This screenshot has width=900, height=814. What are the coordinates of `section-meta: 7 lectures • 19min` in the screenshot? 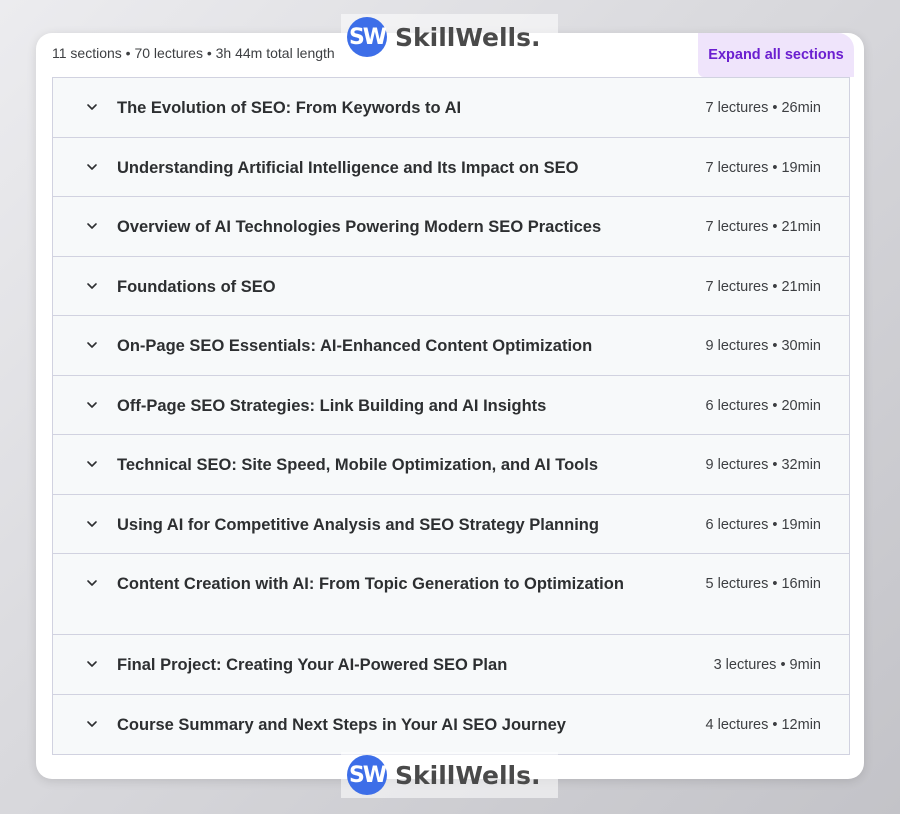 It's located at (763, 167).